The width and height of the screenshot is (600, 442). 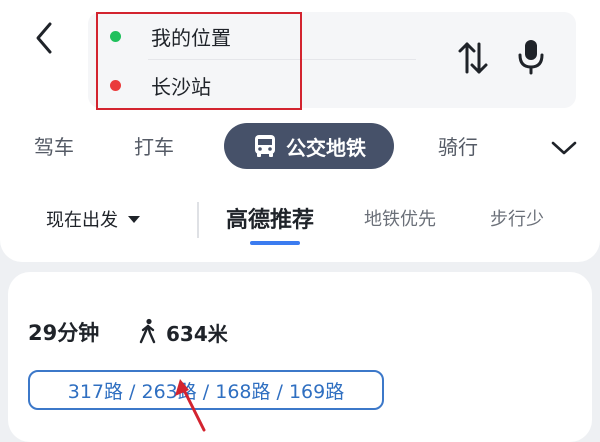 I want to click on expand-modes-button, so click(x=564, y=148).